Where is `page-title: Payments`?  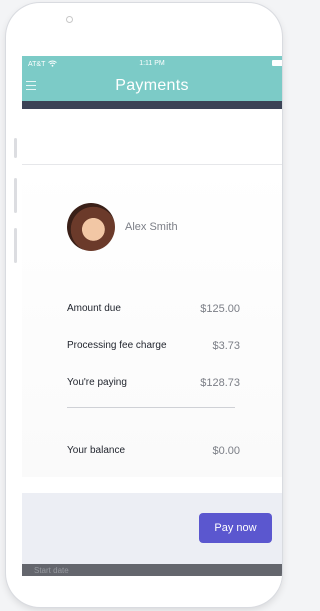
page-title: Payments is located at coordinates (152, 85).